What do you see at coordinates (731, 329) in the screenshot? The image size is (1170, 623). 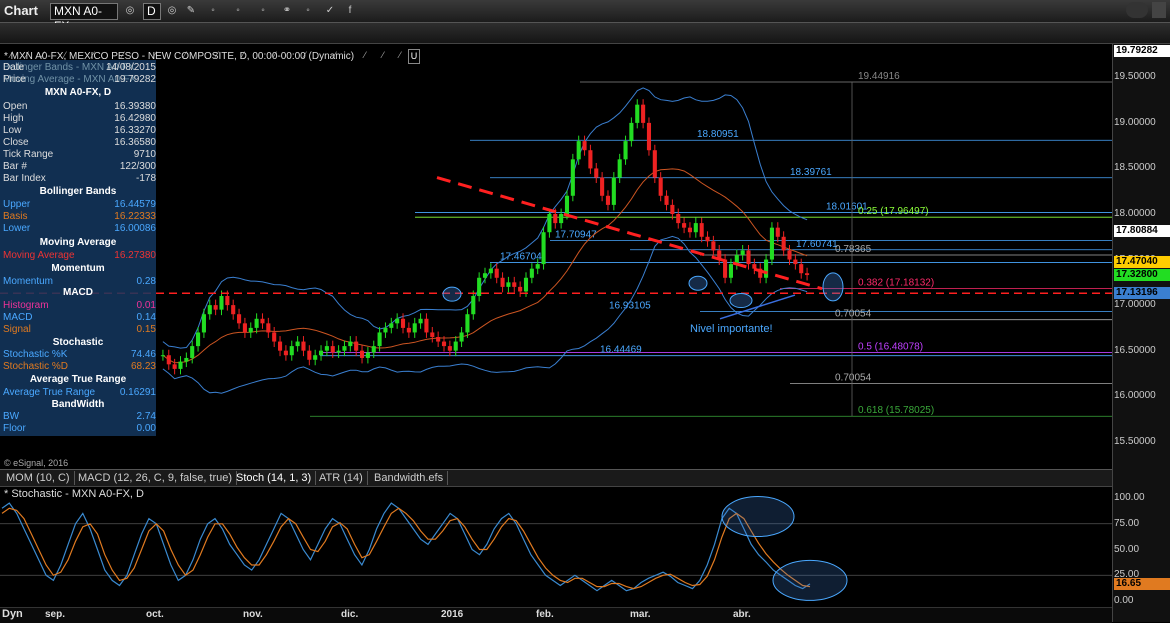 I see `annotation-text: Nivel importante!` at bounding box center [731, 329].